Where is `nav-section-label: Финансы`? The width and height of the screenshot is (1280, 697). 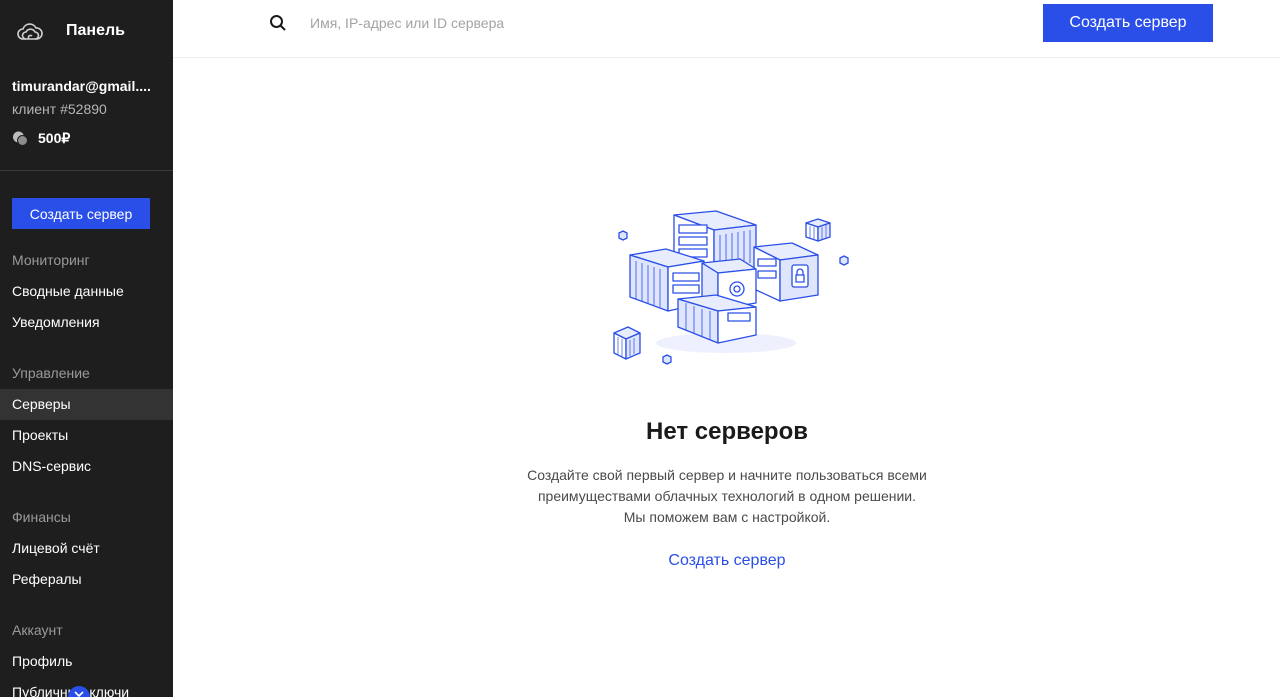 nav-section-label: Финансы is located at coordinates (41, 517).